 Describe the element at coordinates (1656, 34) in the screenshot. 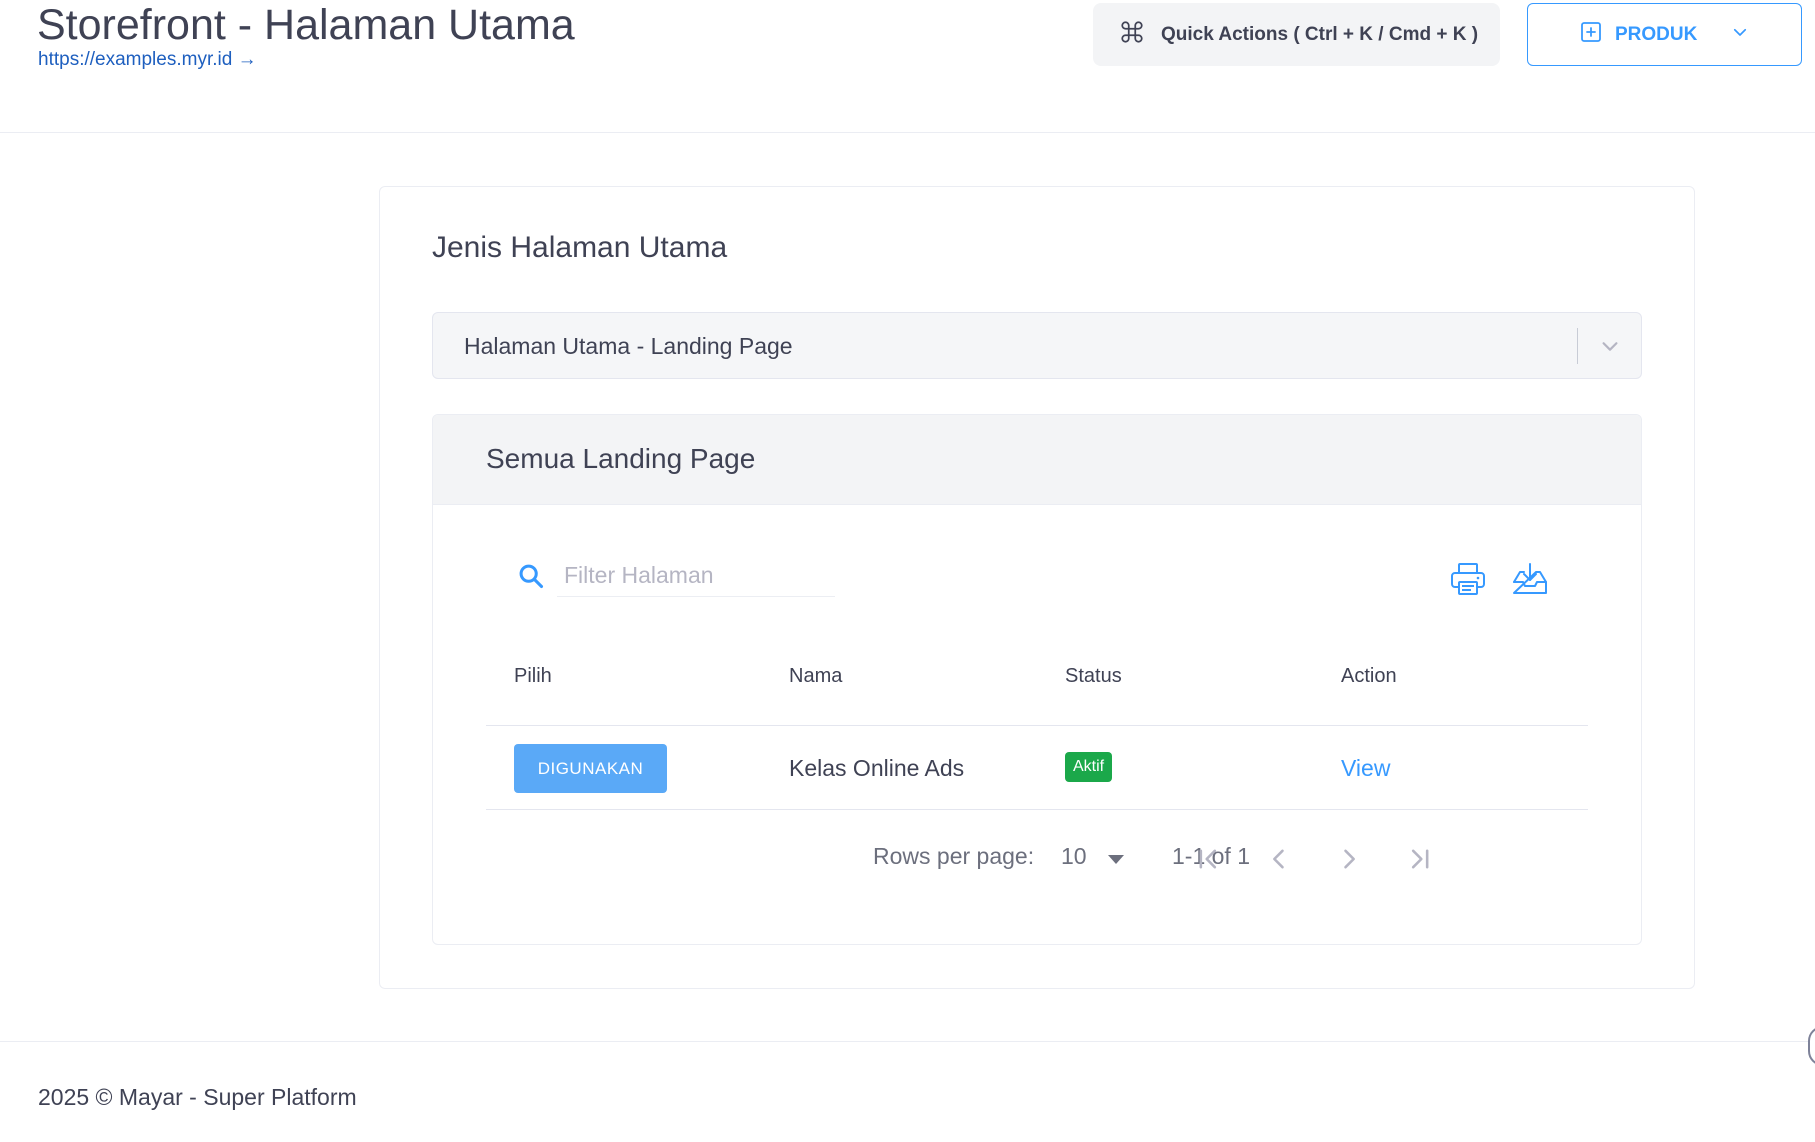

I see `produk-label: PRODUK` at that location.